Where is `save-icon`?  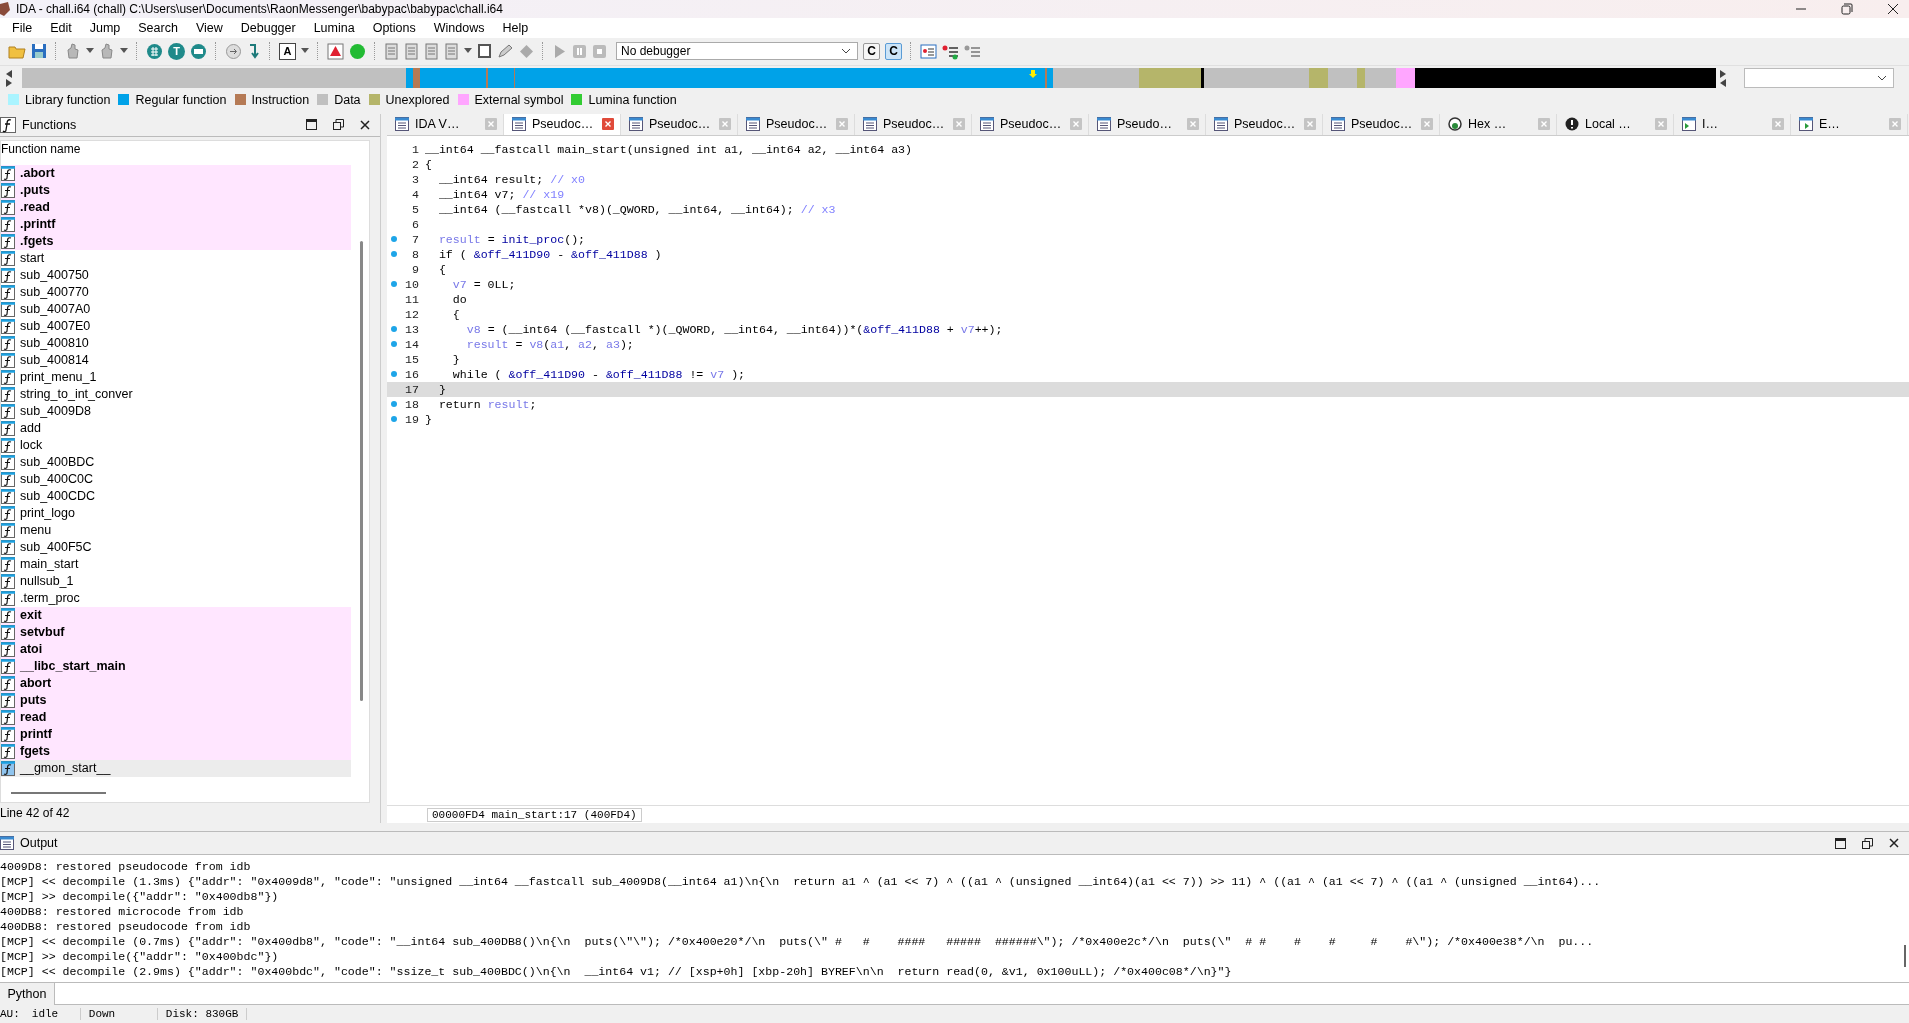 save-icon is located at coordinates (39, 51).